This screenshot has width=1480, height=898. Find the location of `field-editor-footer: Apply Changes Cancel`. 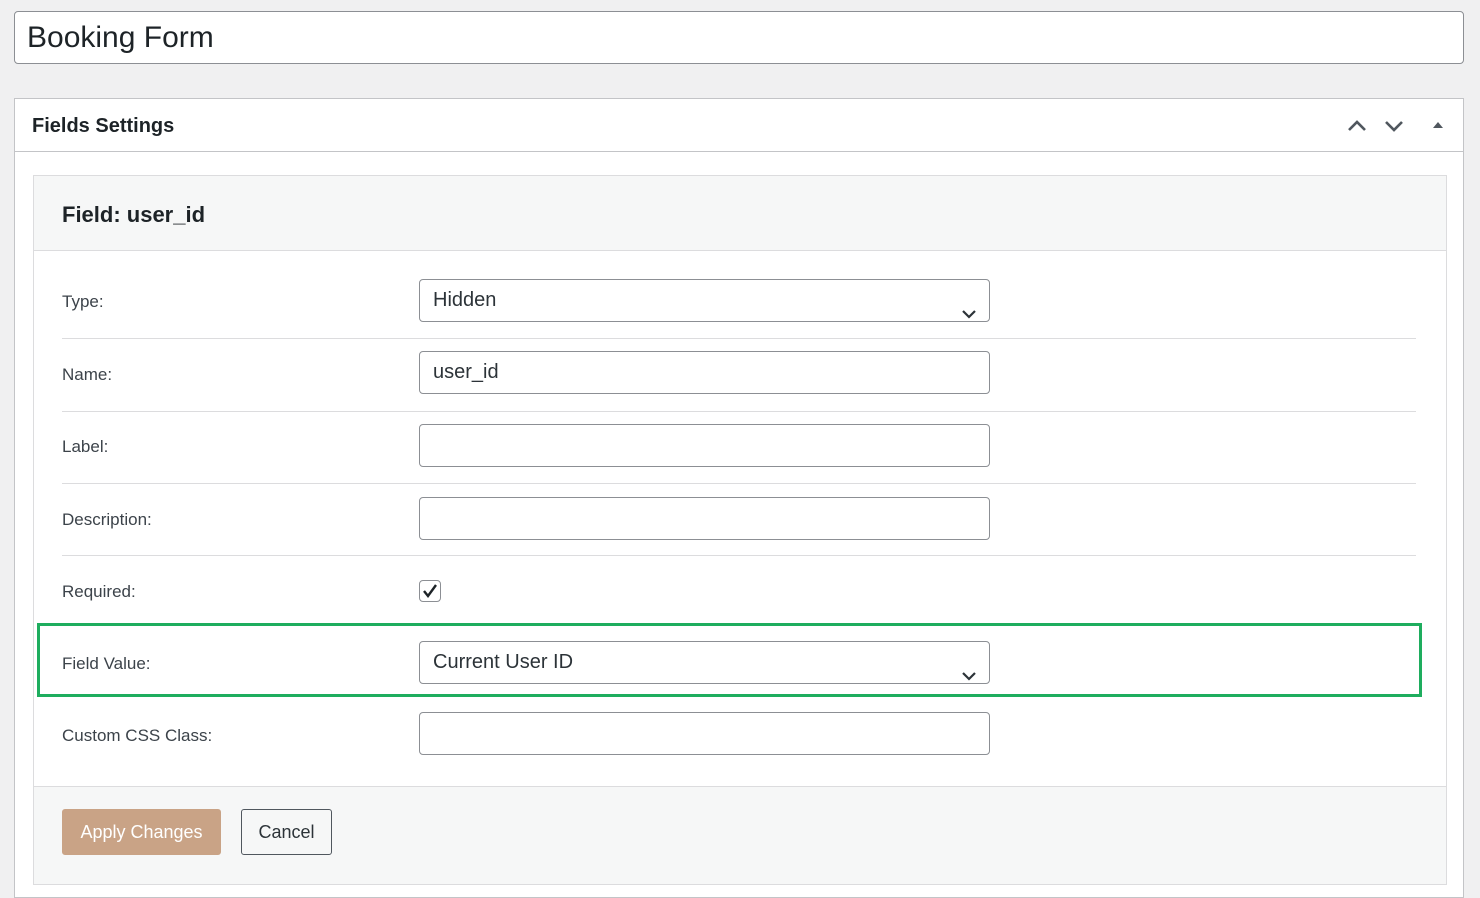

field-editor-footer: Apply Changes Cancel is located at coordinates (740, 835).